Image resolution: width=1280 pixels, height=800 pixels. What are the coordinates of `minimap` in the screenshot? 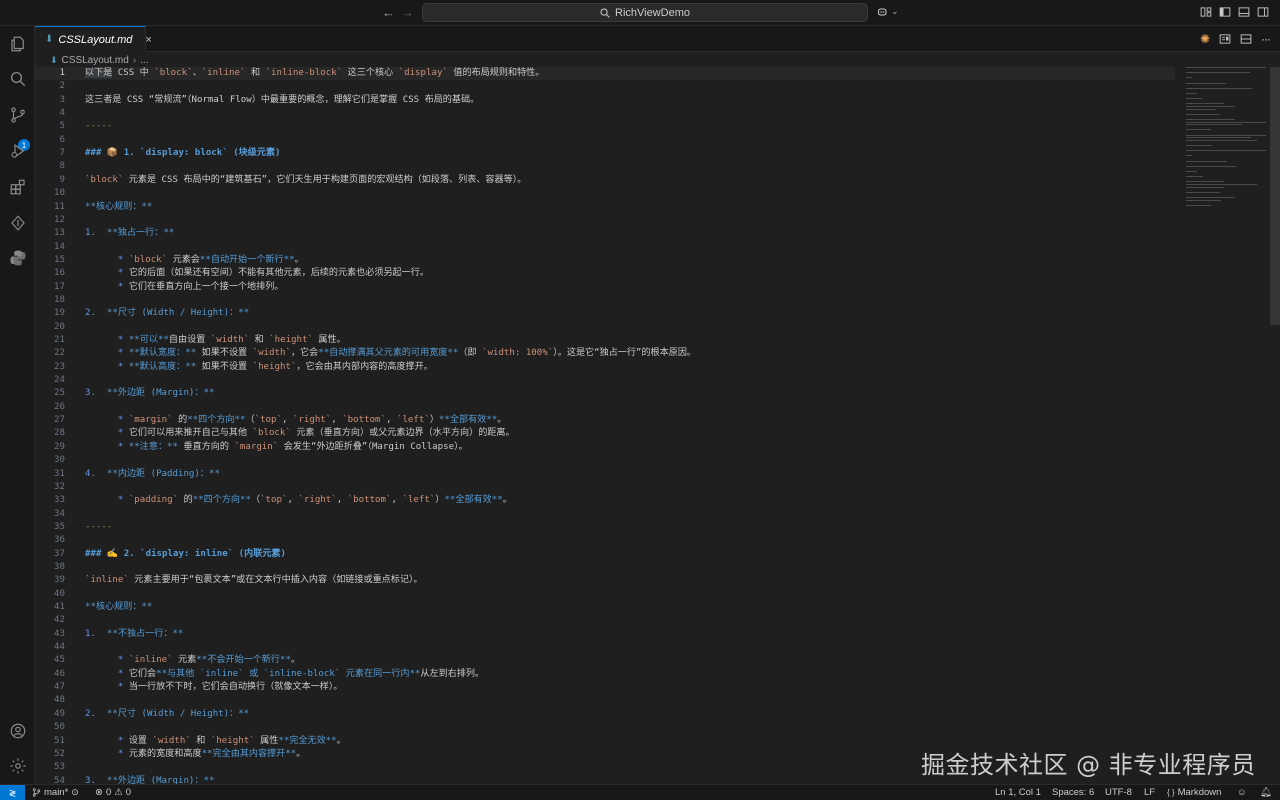 It's located at (1227, 147).